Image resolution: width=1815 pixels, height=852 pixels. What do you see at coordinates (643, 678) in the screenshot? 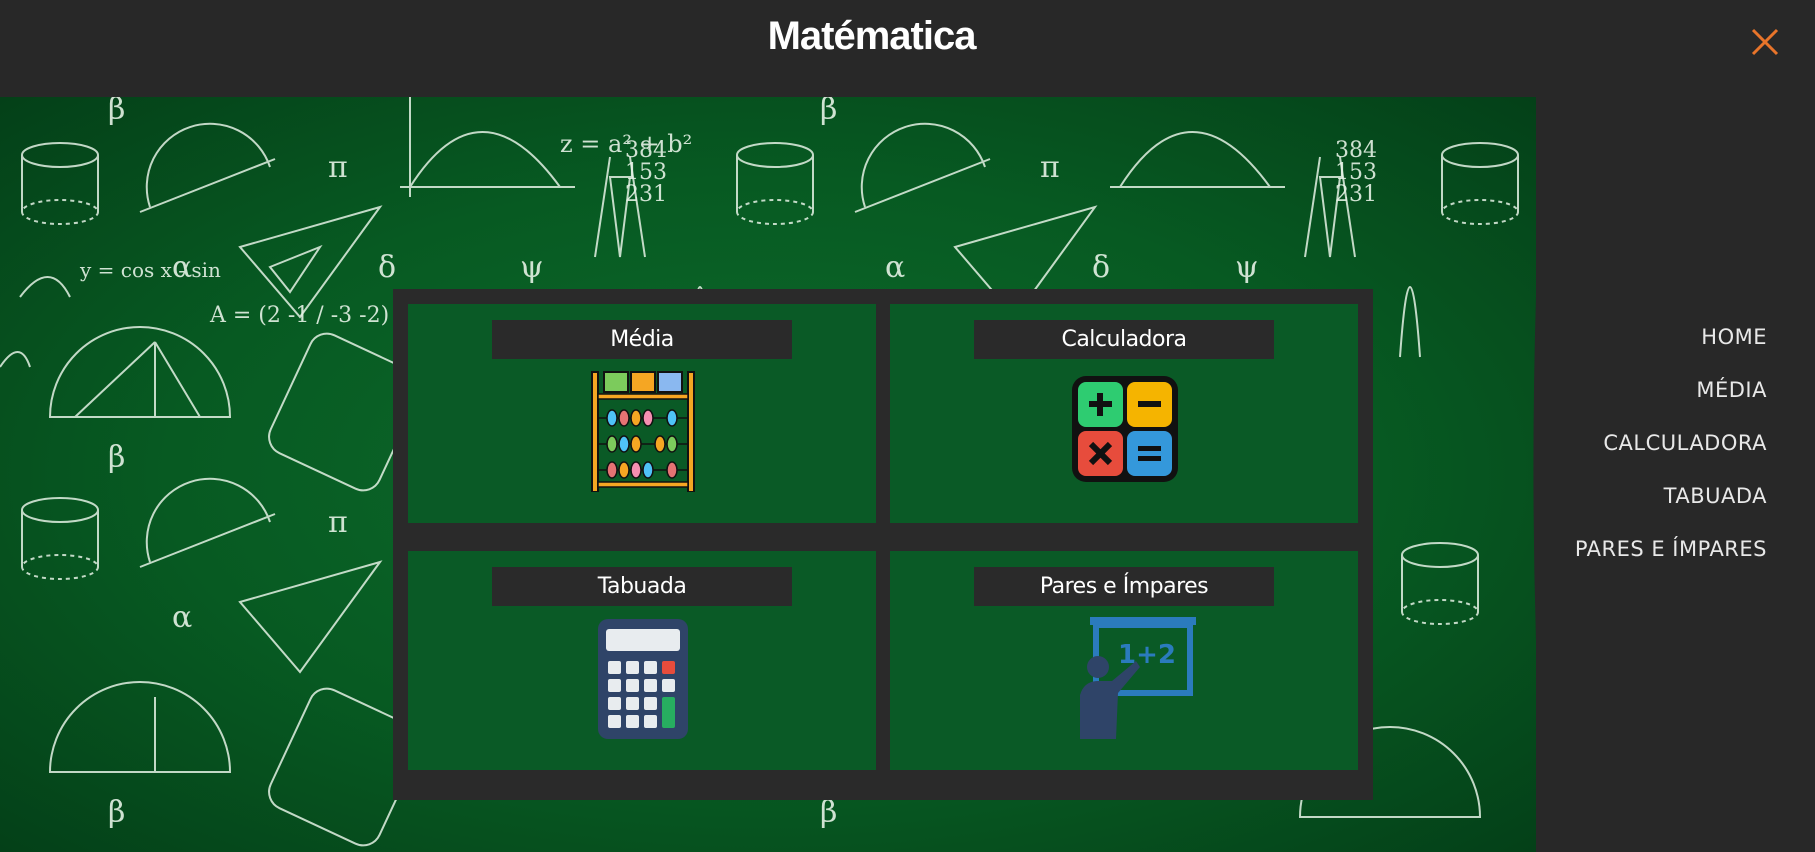
I see `calculator-icon` at bounding box center [643, 678].